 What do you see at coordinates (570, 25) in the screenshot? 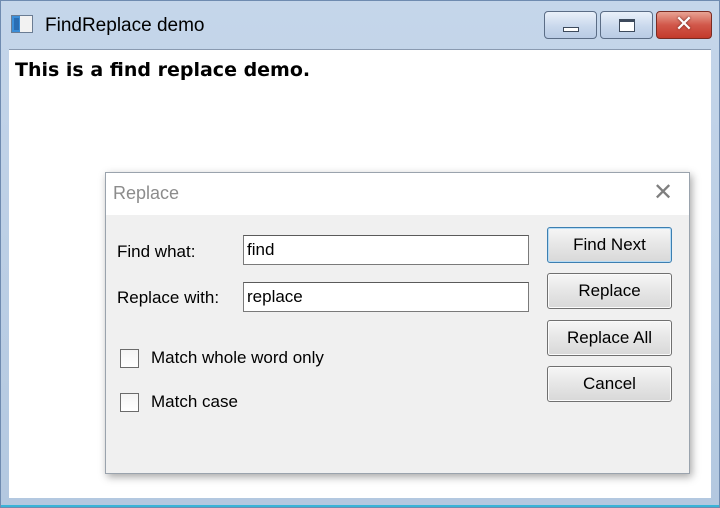
I see `minimize-button` at bounding box center [570, 25].